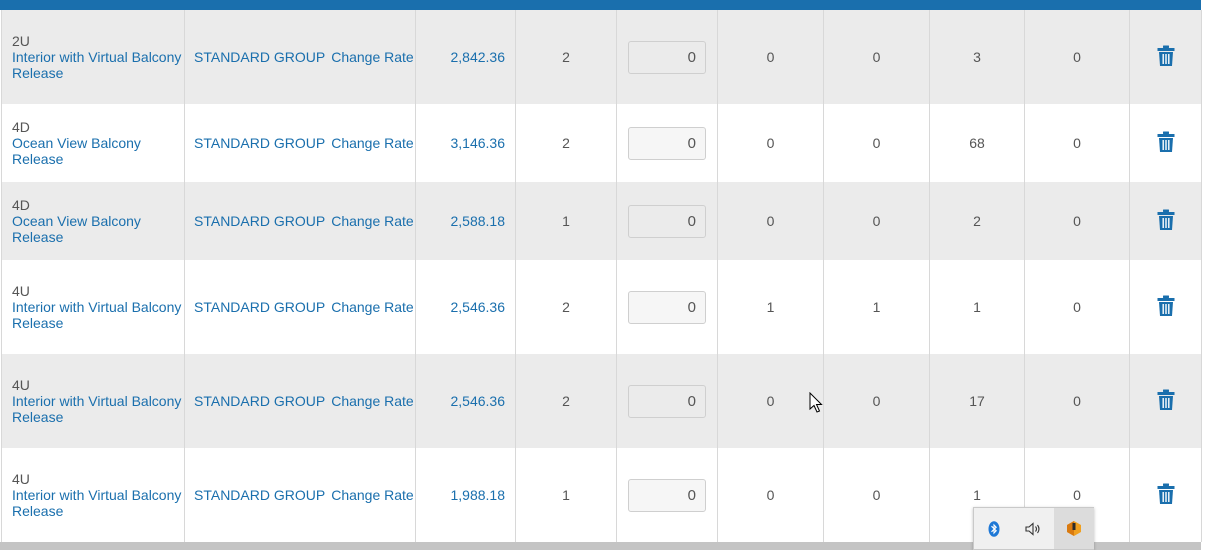 The height and width of the screenshot is (550, 1210). What do you see at coordinates (600, 5) in the screenshot?
I see `header-bar` at bounding box center [600, 5].